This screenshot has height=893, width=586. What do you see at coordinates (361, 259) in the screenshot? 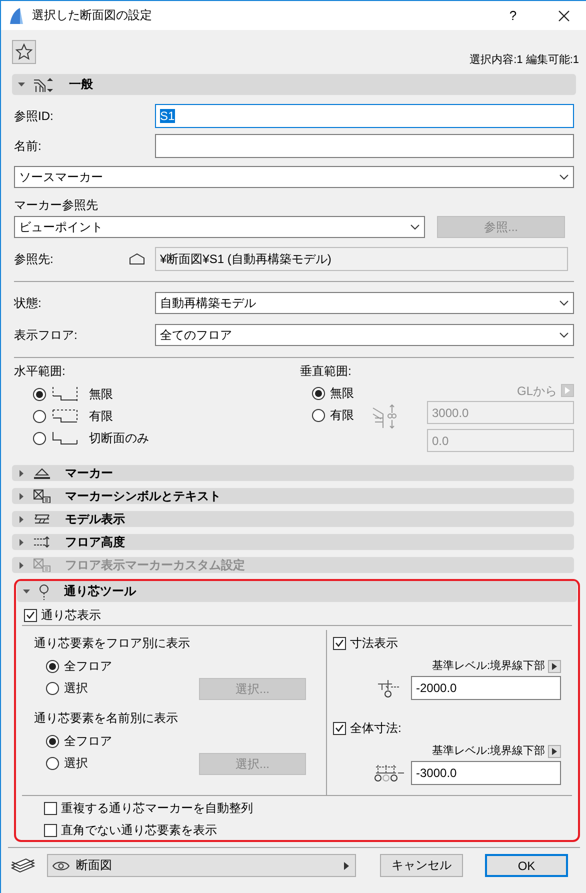
I see `path-field: ¥断面図¥S1 (自動再構築モデル)` at bounding box center [361, 259].